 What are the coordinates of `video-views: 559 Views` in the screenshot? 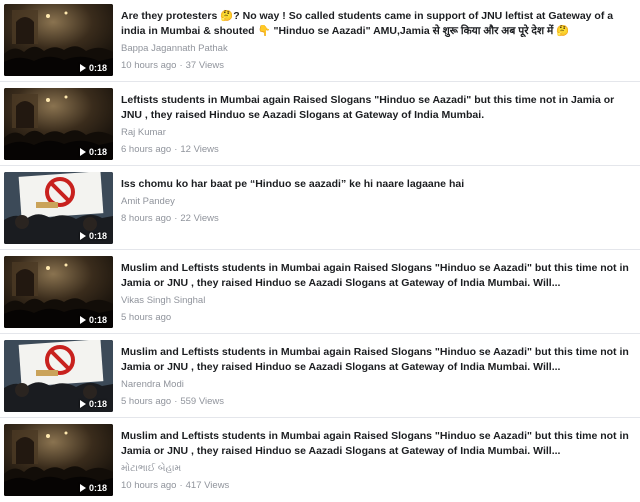 It's located at (202, 401).